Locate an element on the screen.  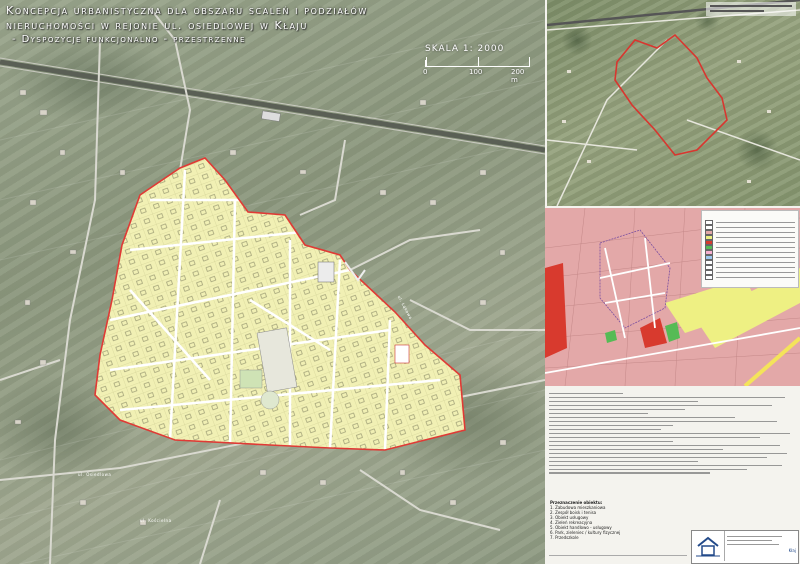
scale-tick-100: 100 is located at coordinates (476, 72).